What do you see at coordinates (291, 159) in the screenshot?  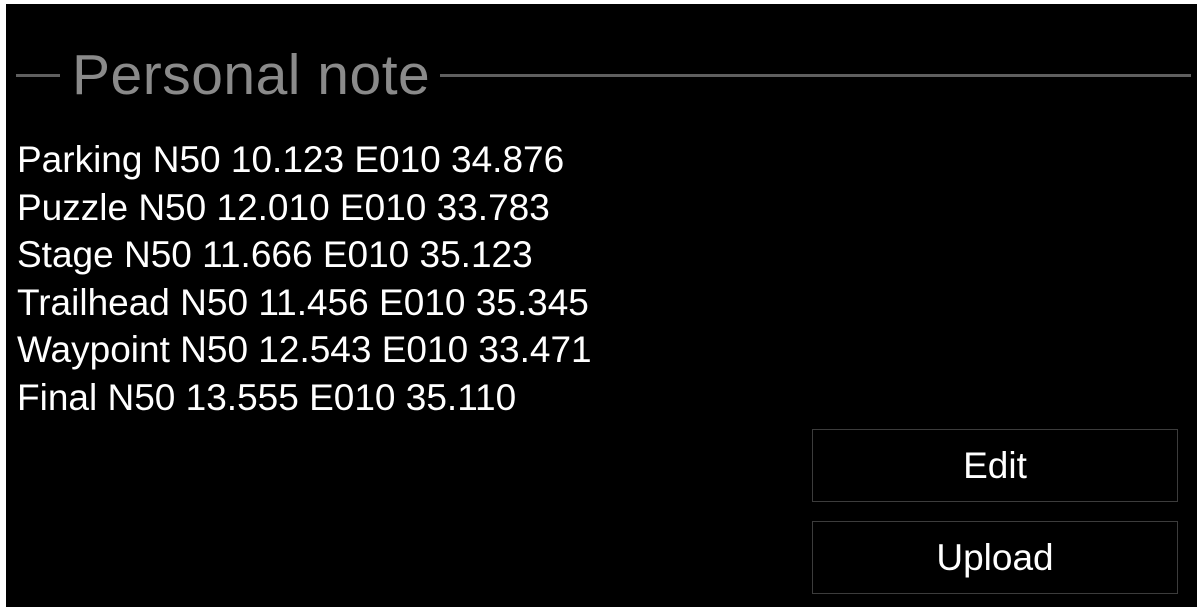 I see `note-line: Parking N50 10.123 E010 34.876` at bounding box center [291, 159].